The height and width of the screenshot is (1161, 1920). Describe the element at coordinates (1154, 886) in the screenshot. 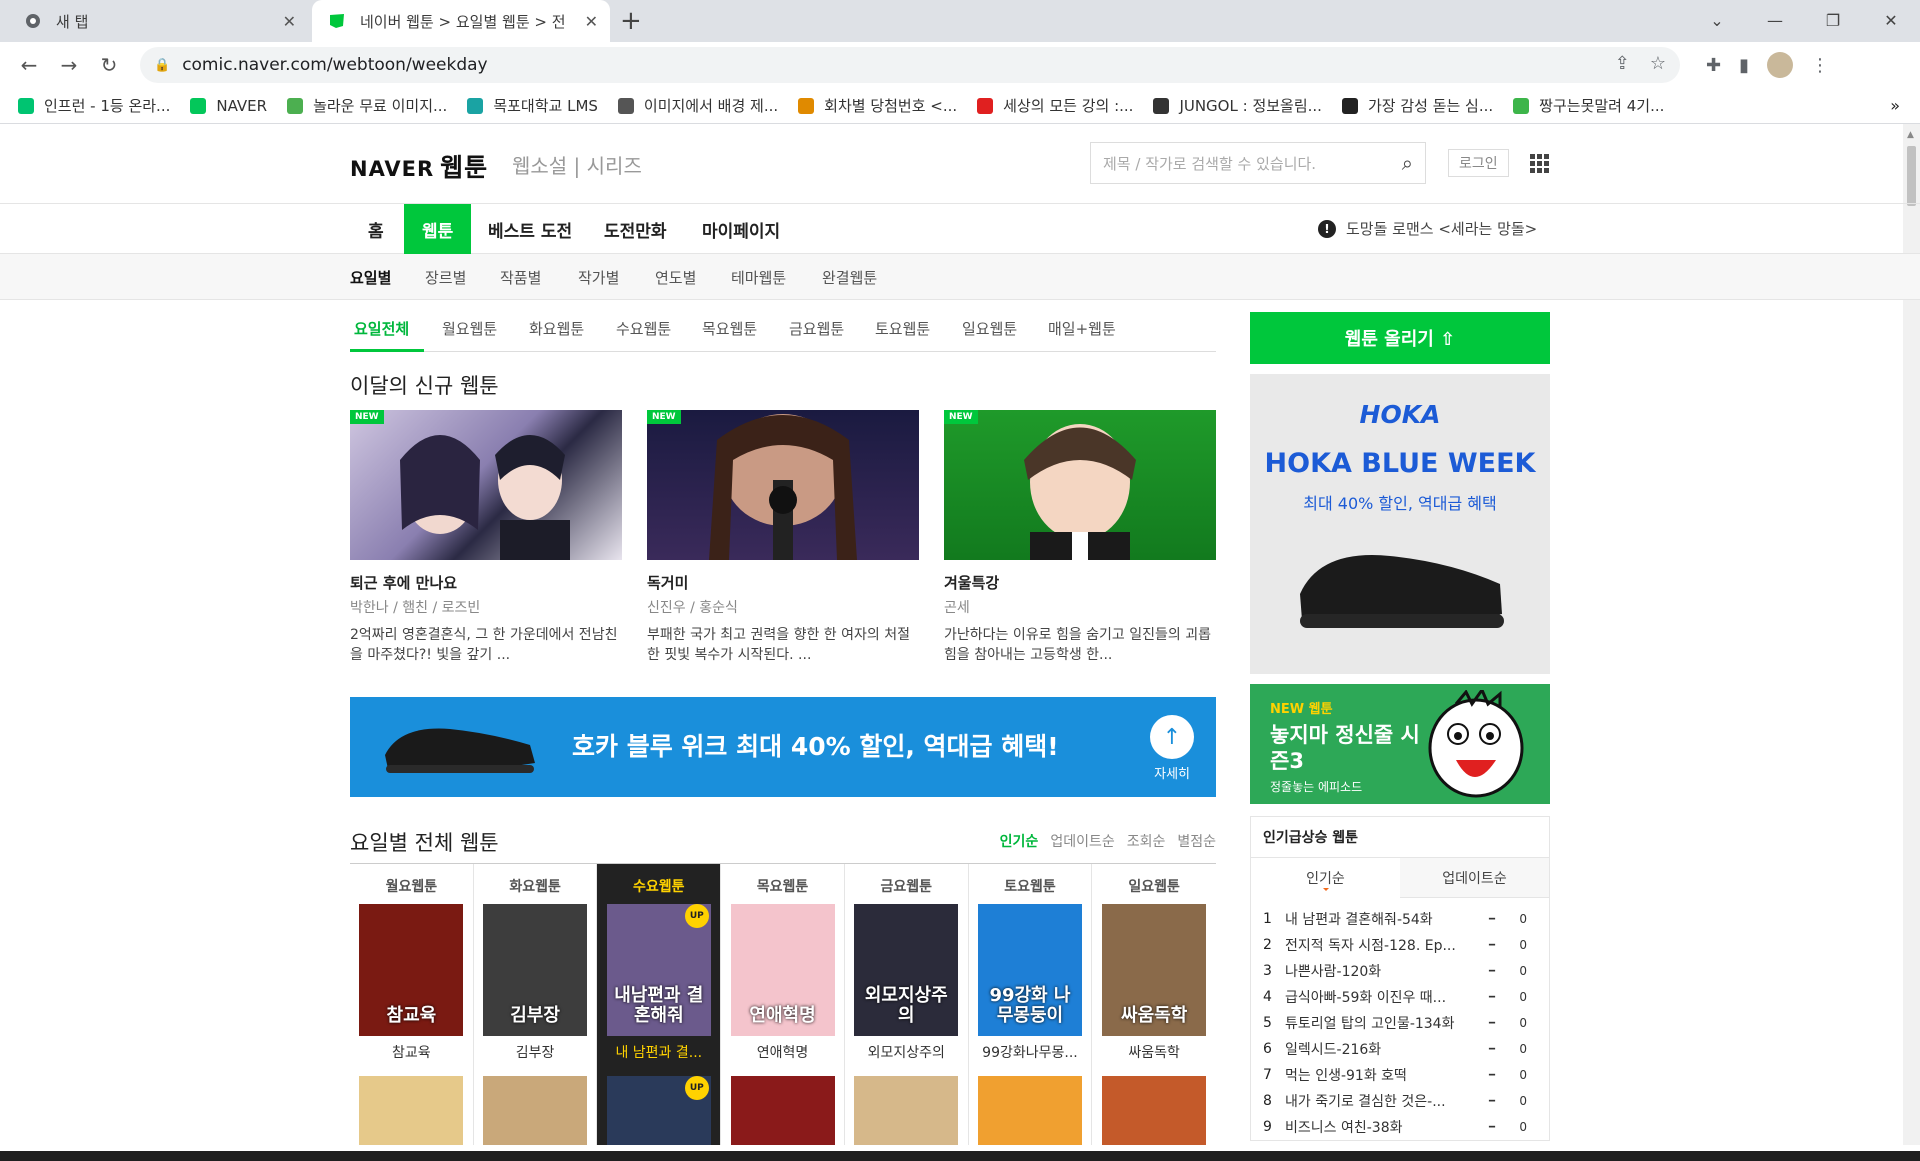

I see `day-column-header: 일요웹툰` at that location.